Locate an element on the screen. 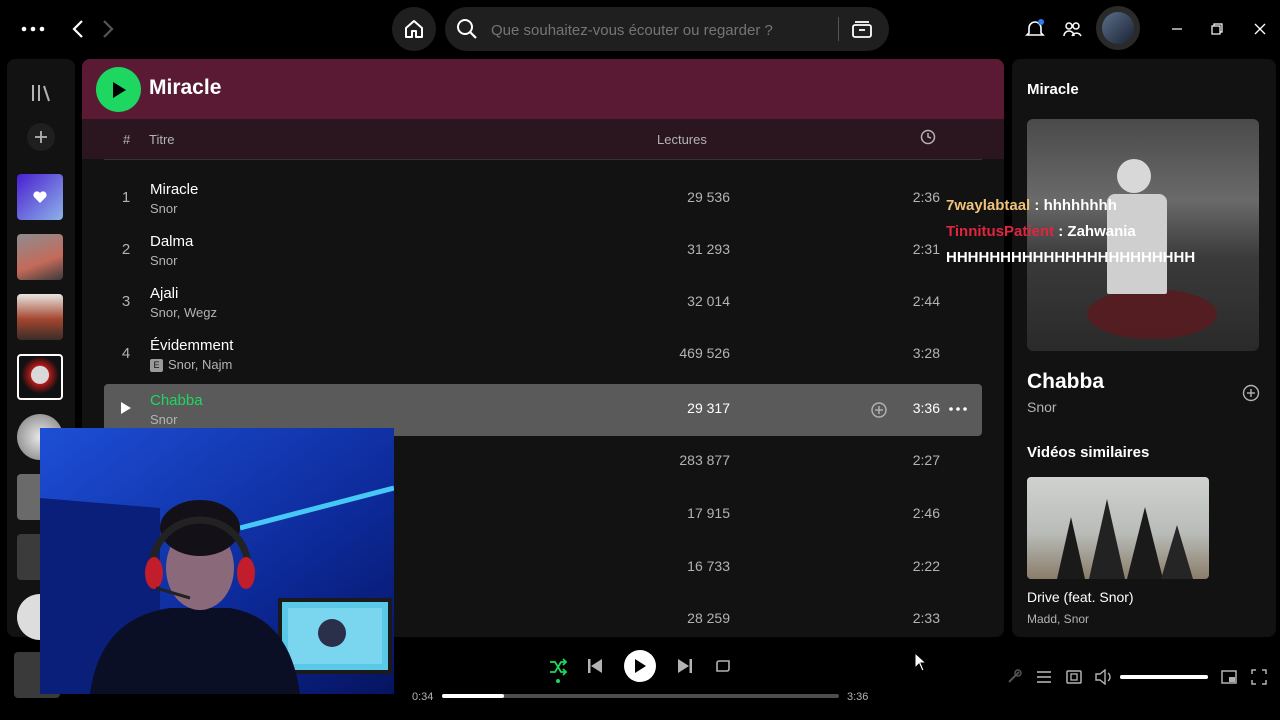 The height and width of the screenshot is (720, 1280). liked-songs-thumb is located at coordinates (40, 197).